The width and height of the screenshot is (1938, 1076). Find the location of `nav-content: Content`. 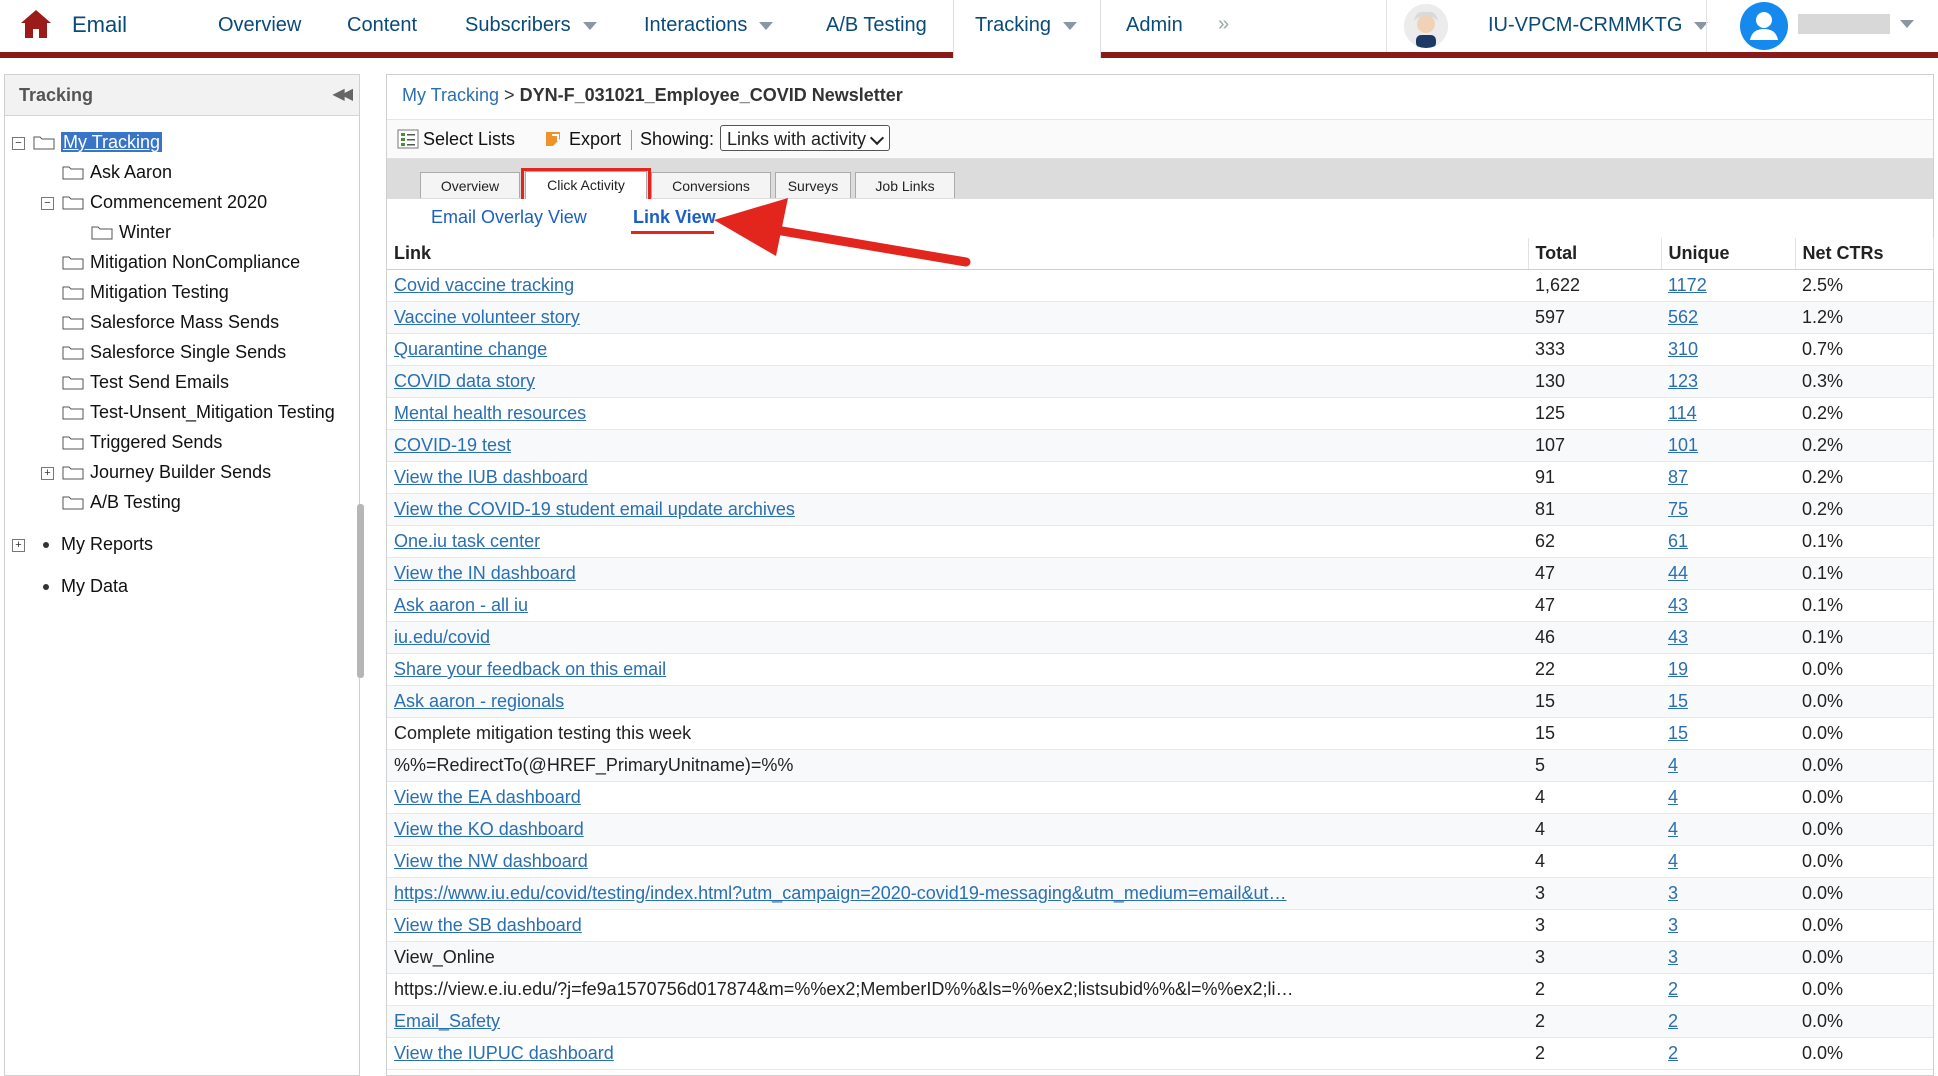

nav-content: Content is located at coordinates (382, 25).